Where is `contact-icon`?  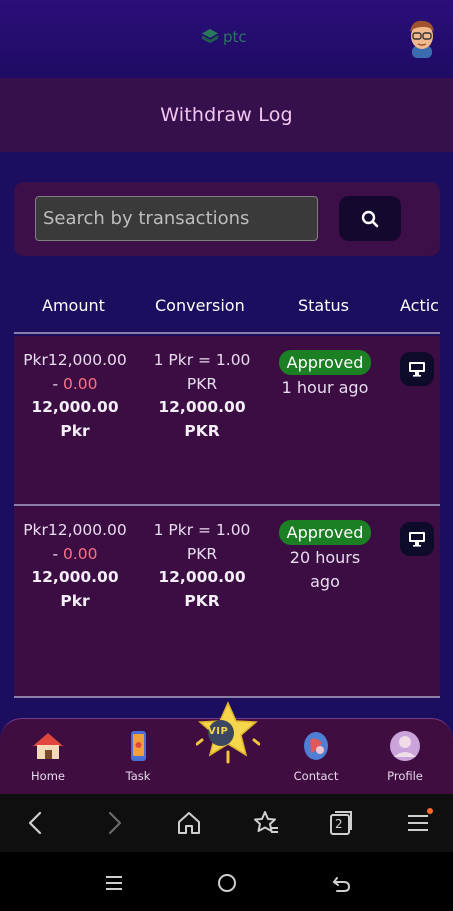 contact-icon is located at coordinates (316, 746).